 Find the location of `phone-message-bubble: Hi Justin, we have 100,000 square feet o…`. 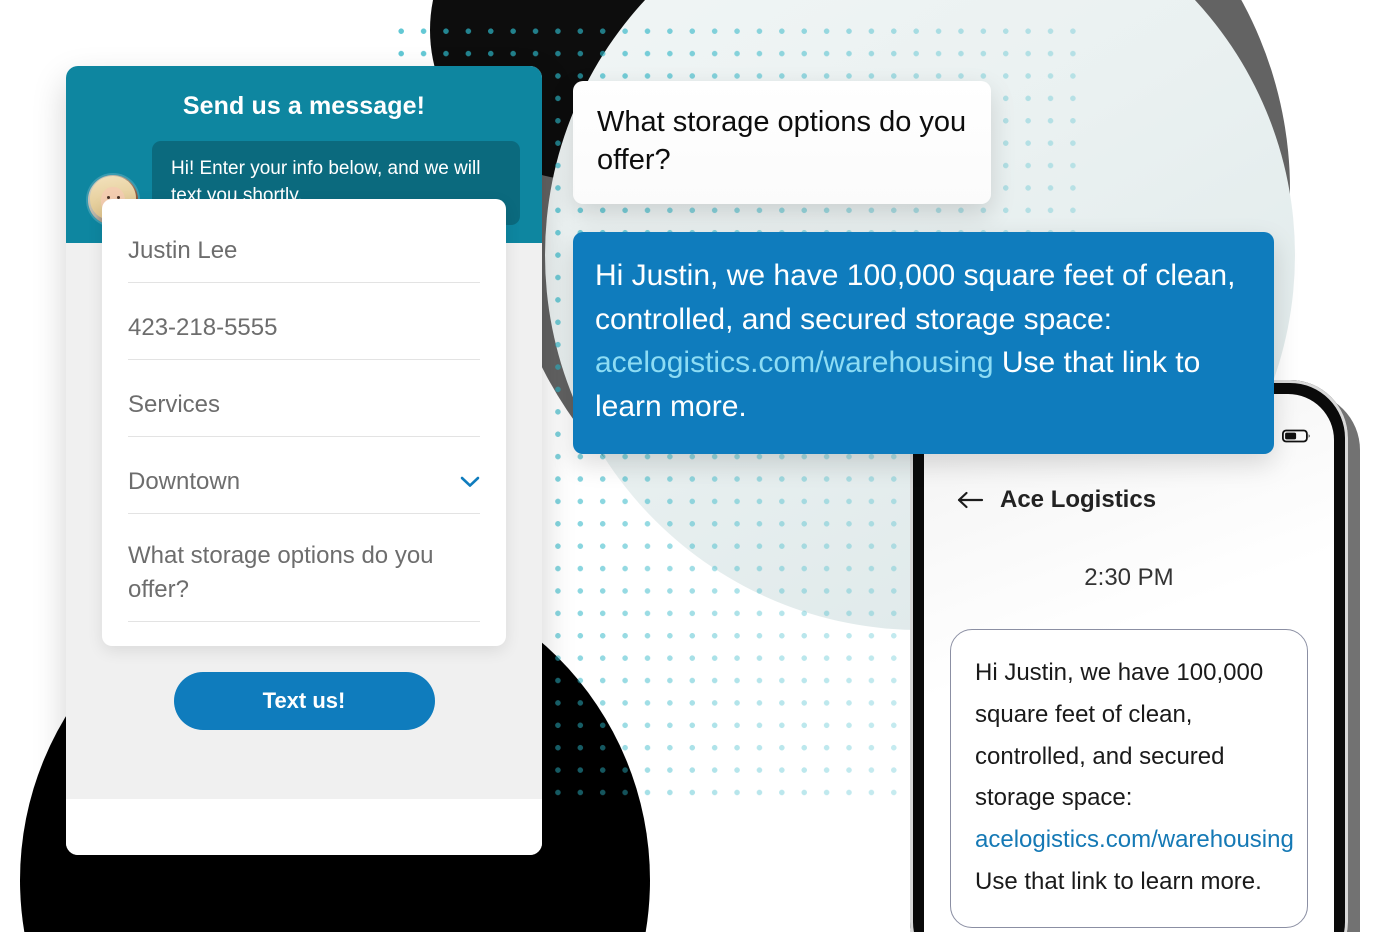

phone-message-bubble: Hi Justin, we have 100,000 square feet o… is located at coordinates (1129, 778).